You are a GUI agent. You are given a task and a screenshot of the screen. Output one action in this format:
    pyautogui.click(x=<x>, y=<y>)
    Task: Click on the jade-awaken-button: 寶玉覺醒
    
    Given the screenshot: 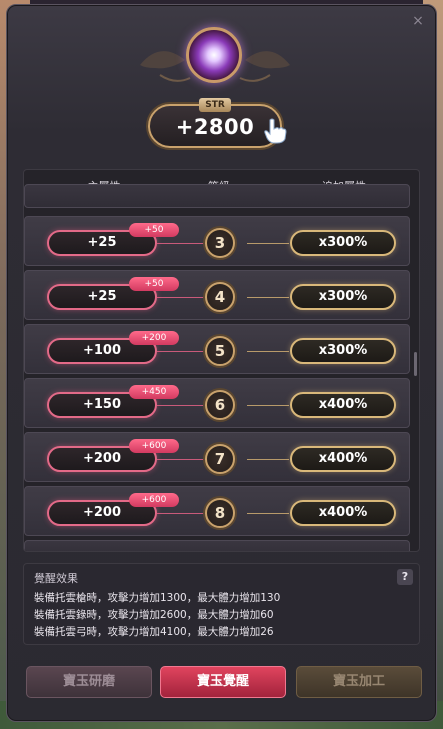 What is the action you would take?
    pyautogui.click(x=223, y=682)
    